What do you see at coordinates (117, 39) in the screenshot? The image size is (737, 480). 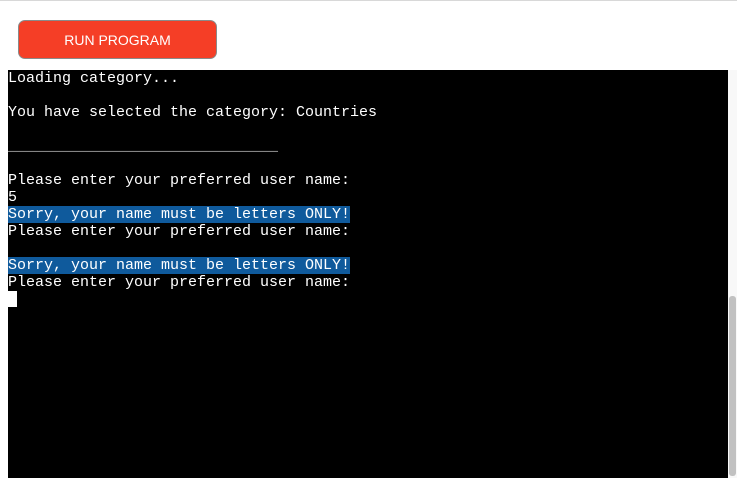 I see `run-program-button: RUN PROGRAM` at bounding box center [117, 39].